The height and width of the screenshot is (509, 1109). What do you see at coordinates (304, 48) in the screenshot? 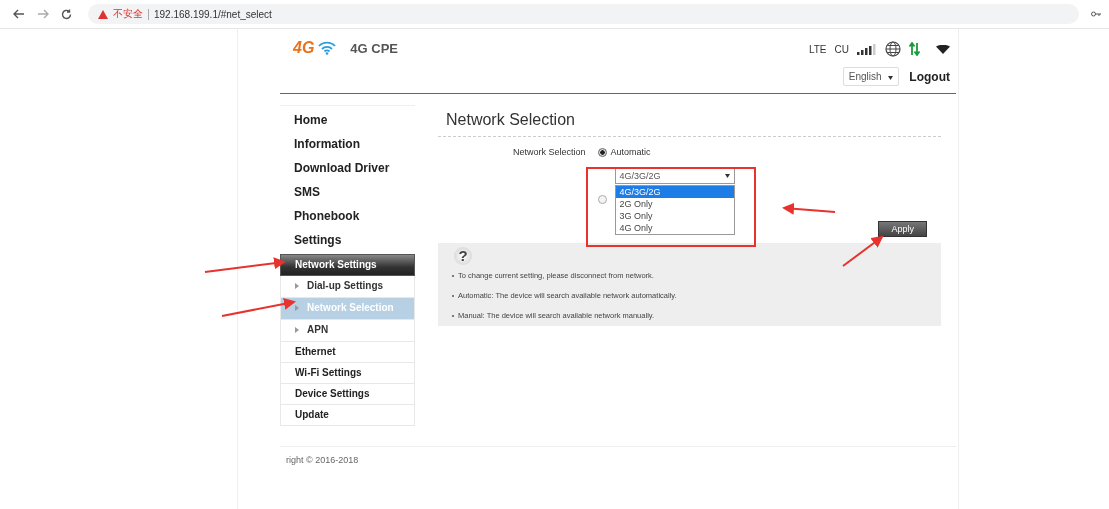
I see `logo-text: 4G` at bounding box center [304, 48].